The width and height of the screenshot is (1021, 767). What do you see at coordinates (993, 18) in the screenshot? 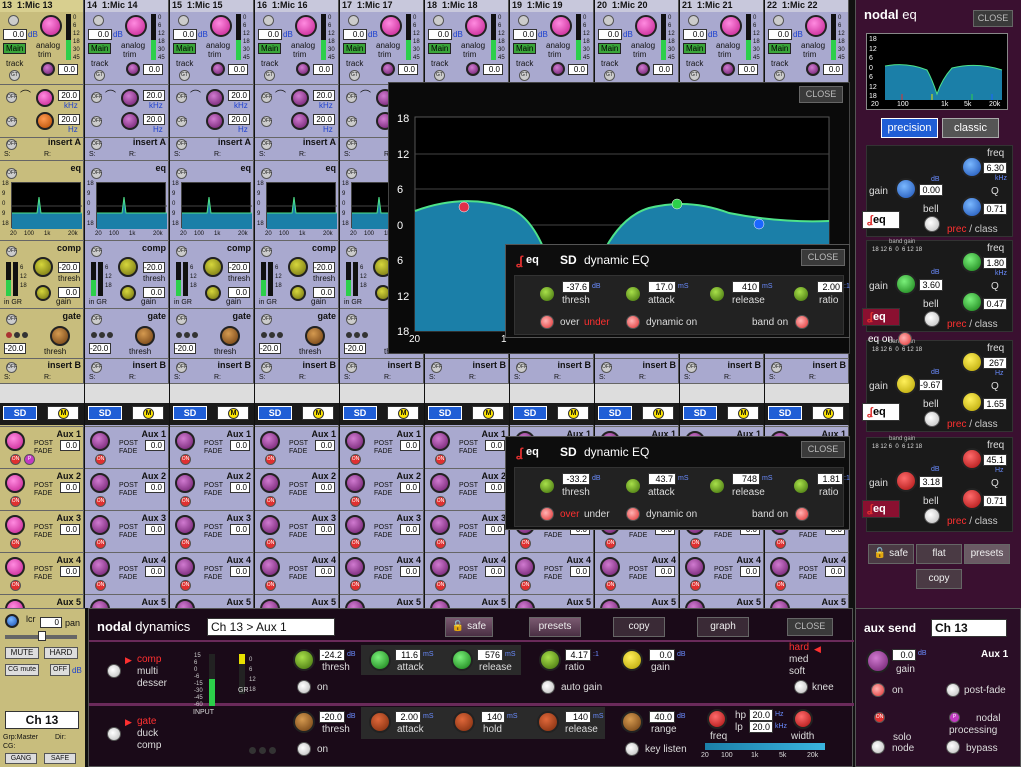
I see `nodal-eq-close-button: CLOSE` at bounding box center [993, 18].